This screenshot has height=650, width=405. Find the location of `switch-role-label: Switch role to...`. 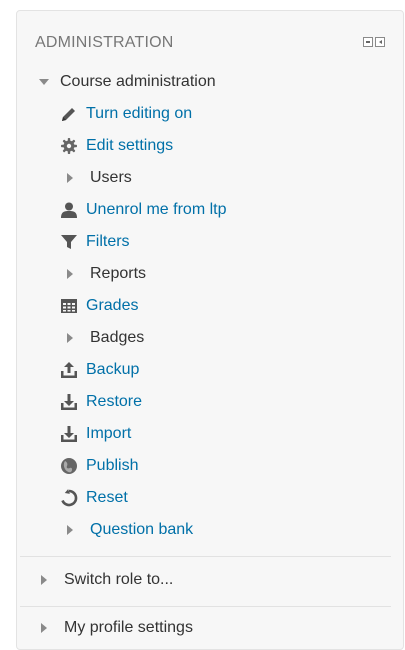

switch-role-label: Switch role to... is located at coordinates (119, 579).